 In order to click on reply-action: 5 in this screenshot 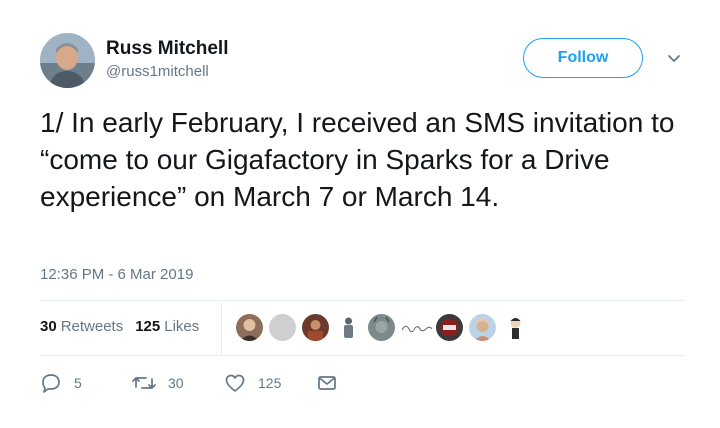, I will do `click(61, 383)`.